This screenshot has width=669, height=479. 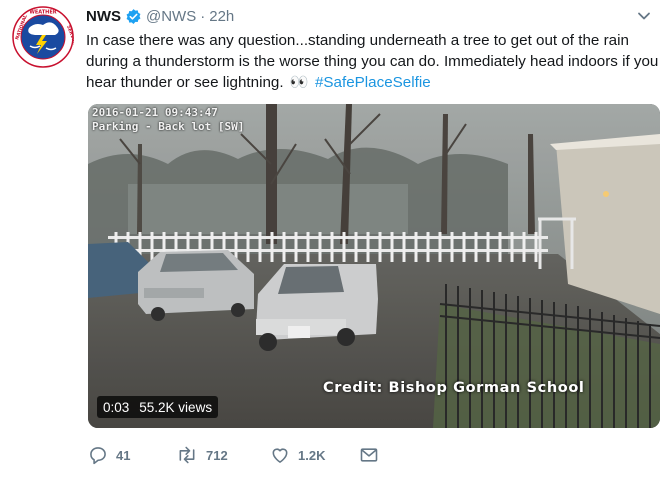 What do you see at coordinates (133, 16) in the screenshot?
I see `verified-badge-icon` at bounding box center [133, 16].